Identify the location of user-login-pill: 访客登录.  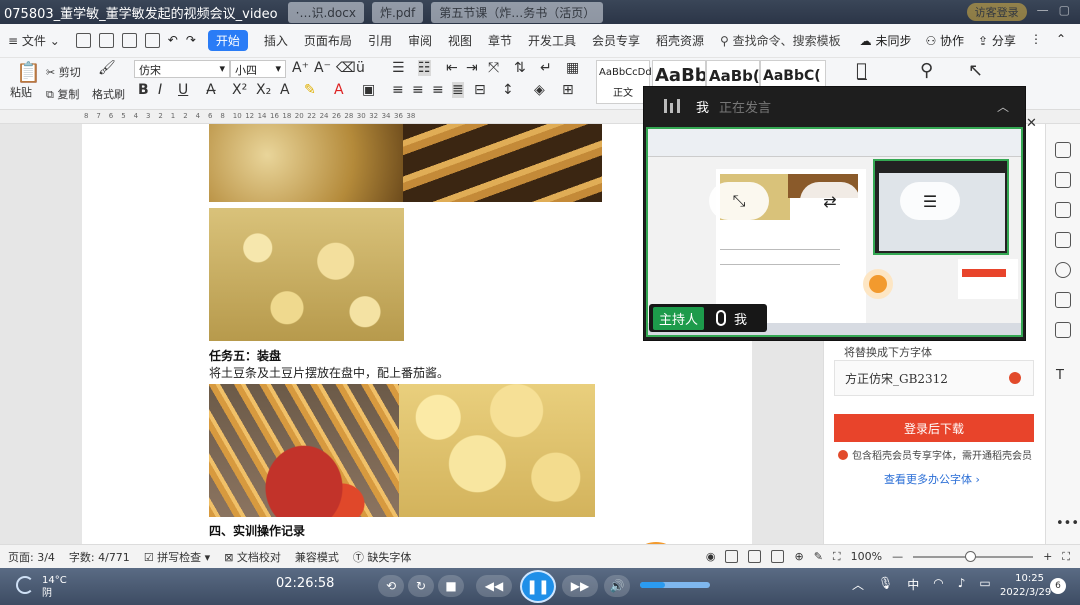
(996, 12).